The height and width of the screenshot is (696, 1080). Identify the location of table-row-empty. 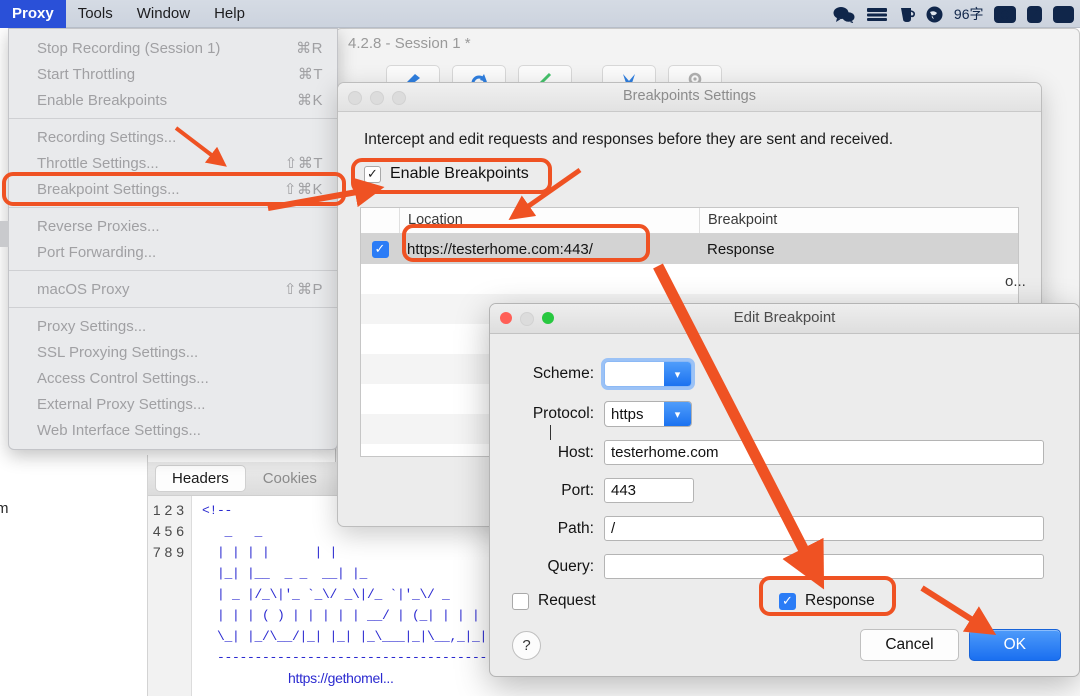
(689, 279).